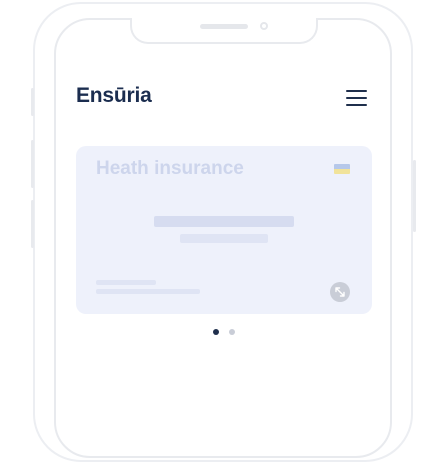 The width and height of the screenshot is (442, 462). Describe the element at coordinates (170, 168) in the screenshot. I see `card-title: Heath insurance` at that location.